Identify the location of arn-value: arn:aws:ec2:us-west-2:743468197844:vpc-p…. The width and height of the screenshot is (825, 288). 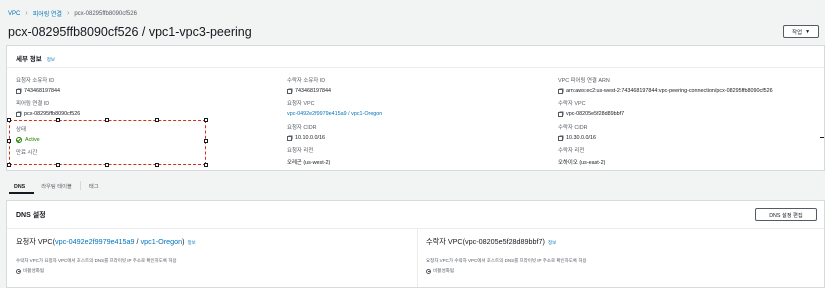
(669, 91).